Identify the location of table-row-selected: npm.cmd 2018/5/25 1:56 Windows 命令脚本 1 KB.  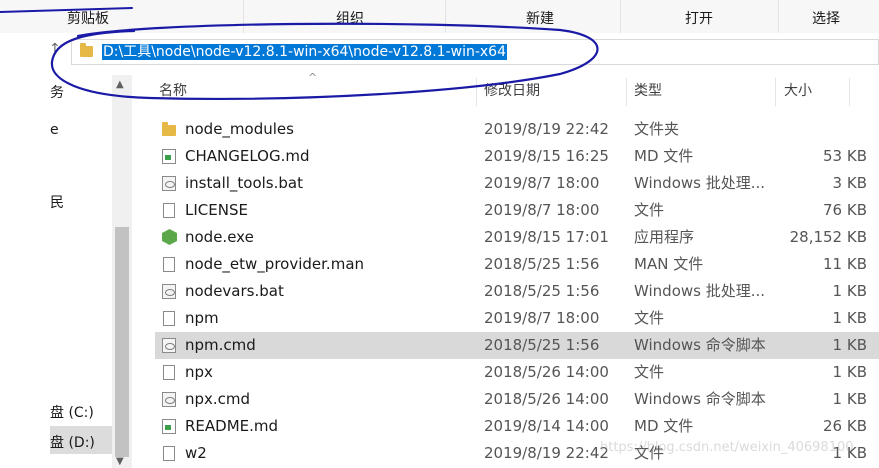
(517, 345).